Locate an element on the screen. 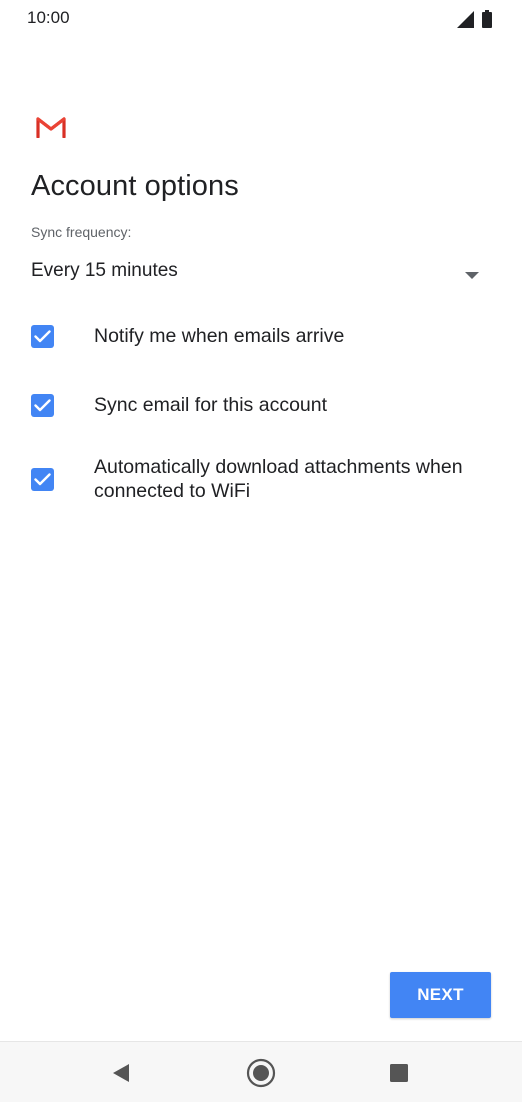 The width and height of the screenshot is (522, 1102). status-bar: 10:00 is located at coordinates (261, 19).